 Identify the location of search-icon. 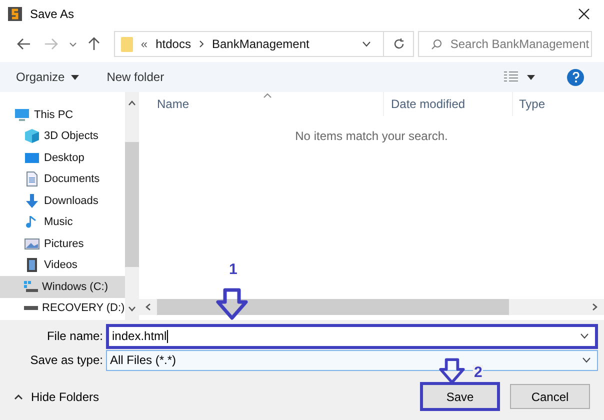
(436, 44).